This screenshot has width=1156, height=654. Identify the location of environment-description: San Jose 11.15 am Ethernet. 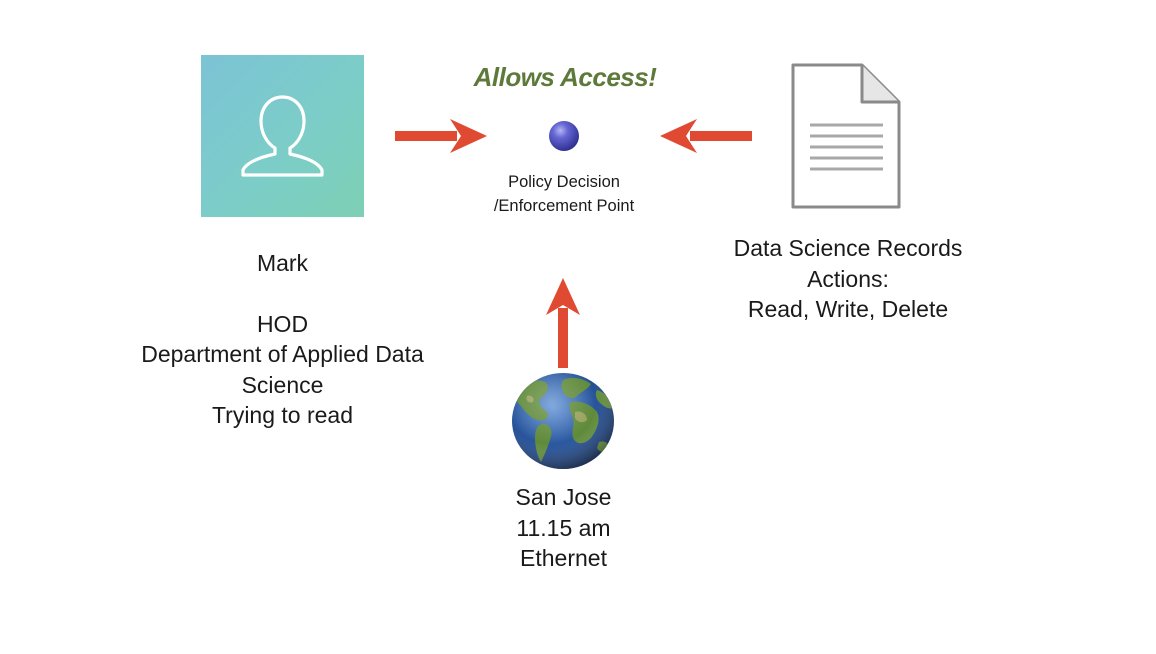
(563, 528).